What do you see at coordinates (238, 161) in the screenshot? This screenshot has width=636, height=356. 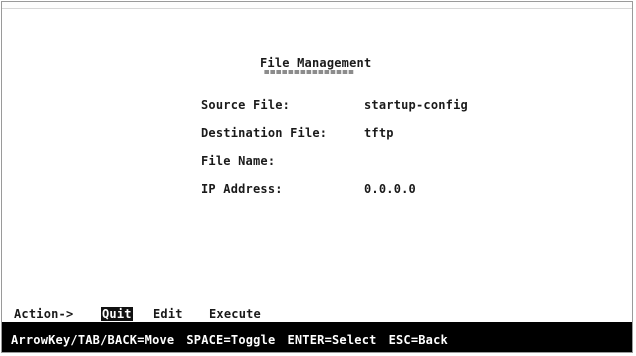 I see `file-name-label: File Name:` at bounding box center [238, 161].